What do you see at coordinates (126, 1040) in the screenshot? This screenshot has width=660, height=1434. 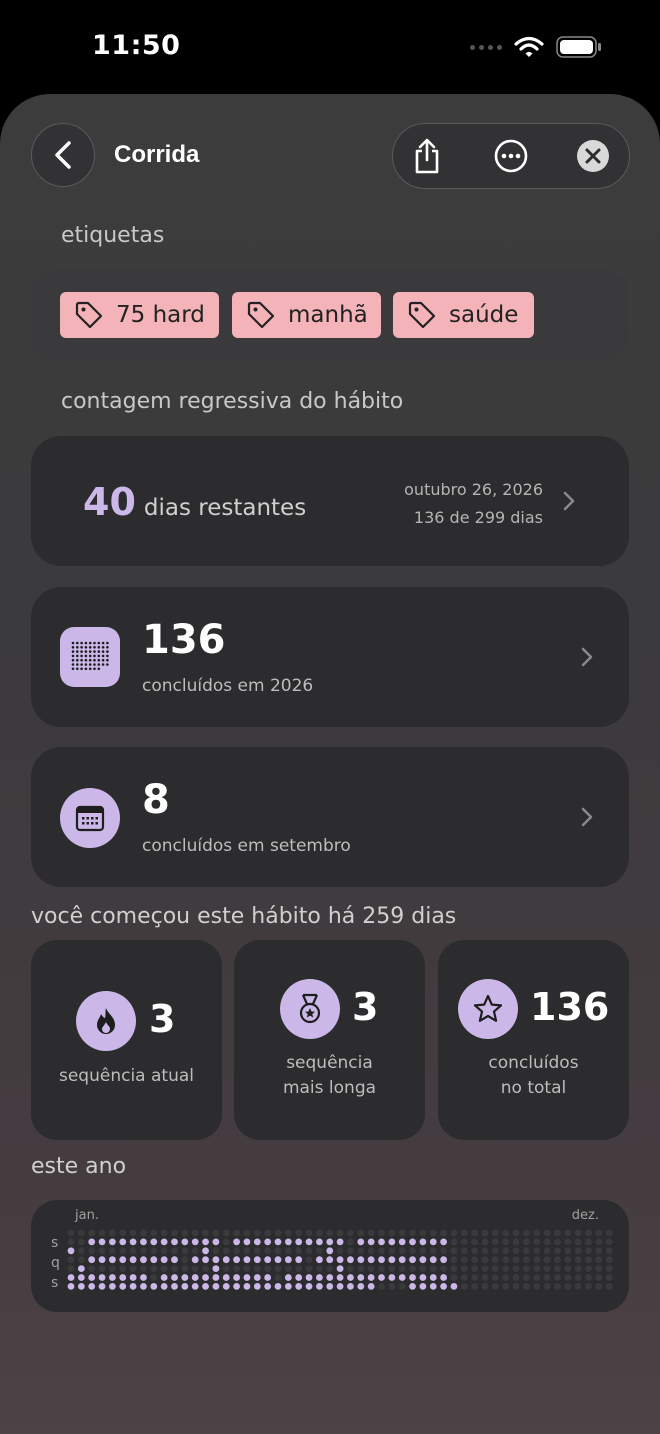 I see `stat-current-streak: 3 sequência atual` at bounding box center [126, 1040].